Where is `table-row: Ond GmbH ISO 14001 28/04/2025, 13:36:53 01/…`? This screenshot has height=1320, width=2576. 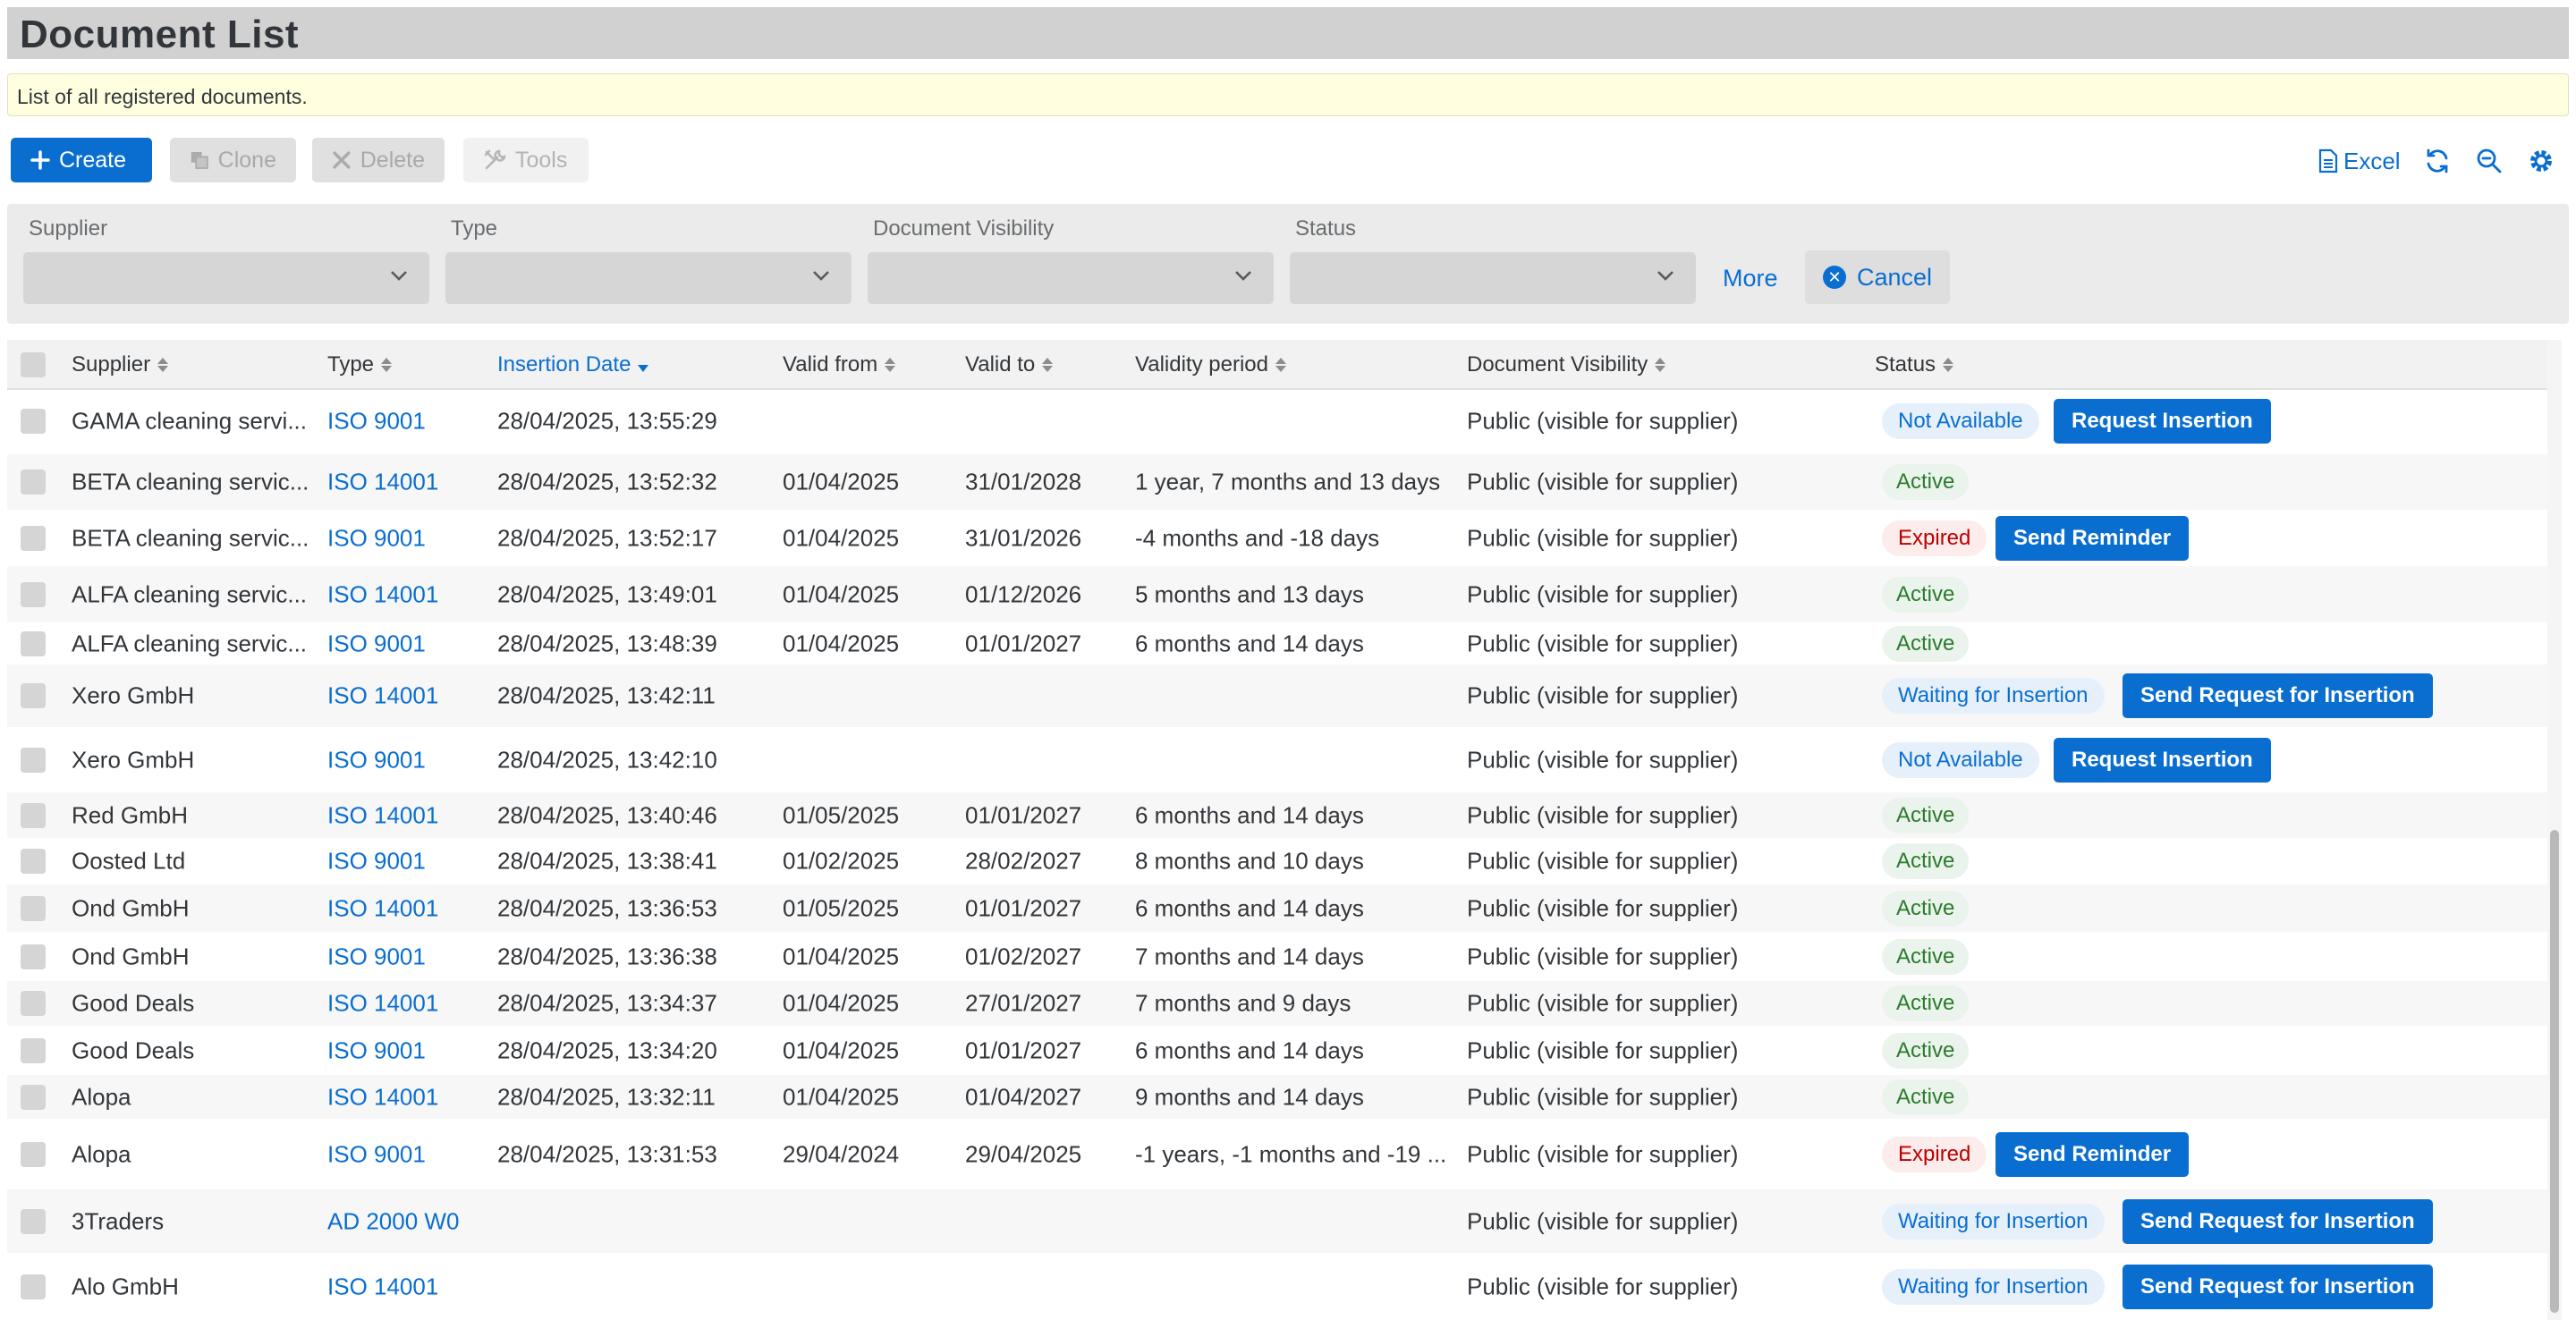
table-row: Ond GmbH ISO 14001 28/04/2025, 13:36:53 01/… is located at coordinates (1277, 908).